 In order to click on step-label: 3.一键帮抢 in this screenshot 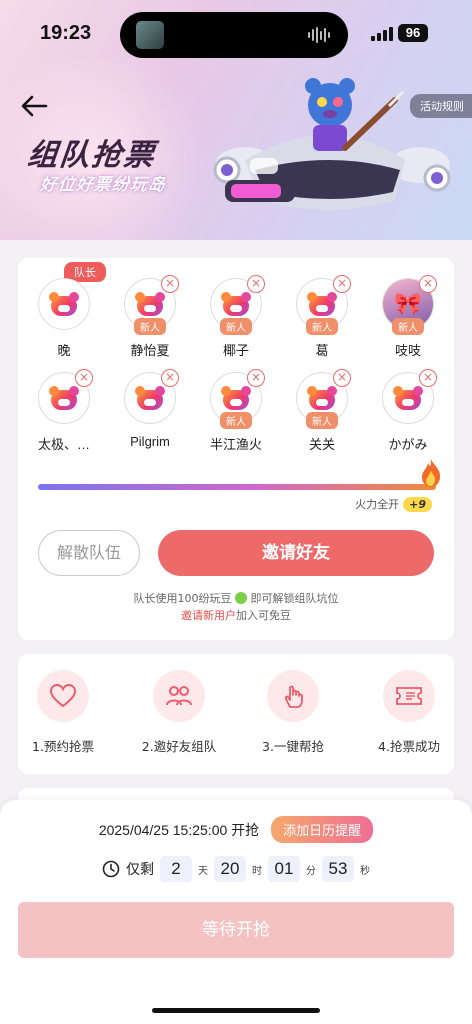, I will do `click(293, 746)`.